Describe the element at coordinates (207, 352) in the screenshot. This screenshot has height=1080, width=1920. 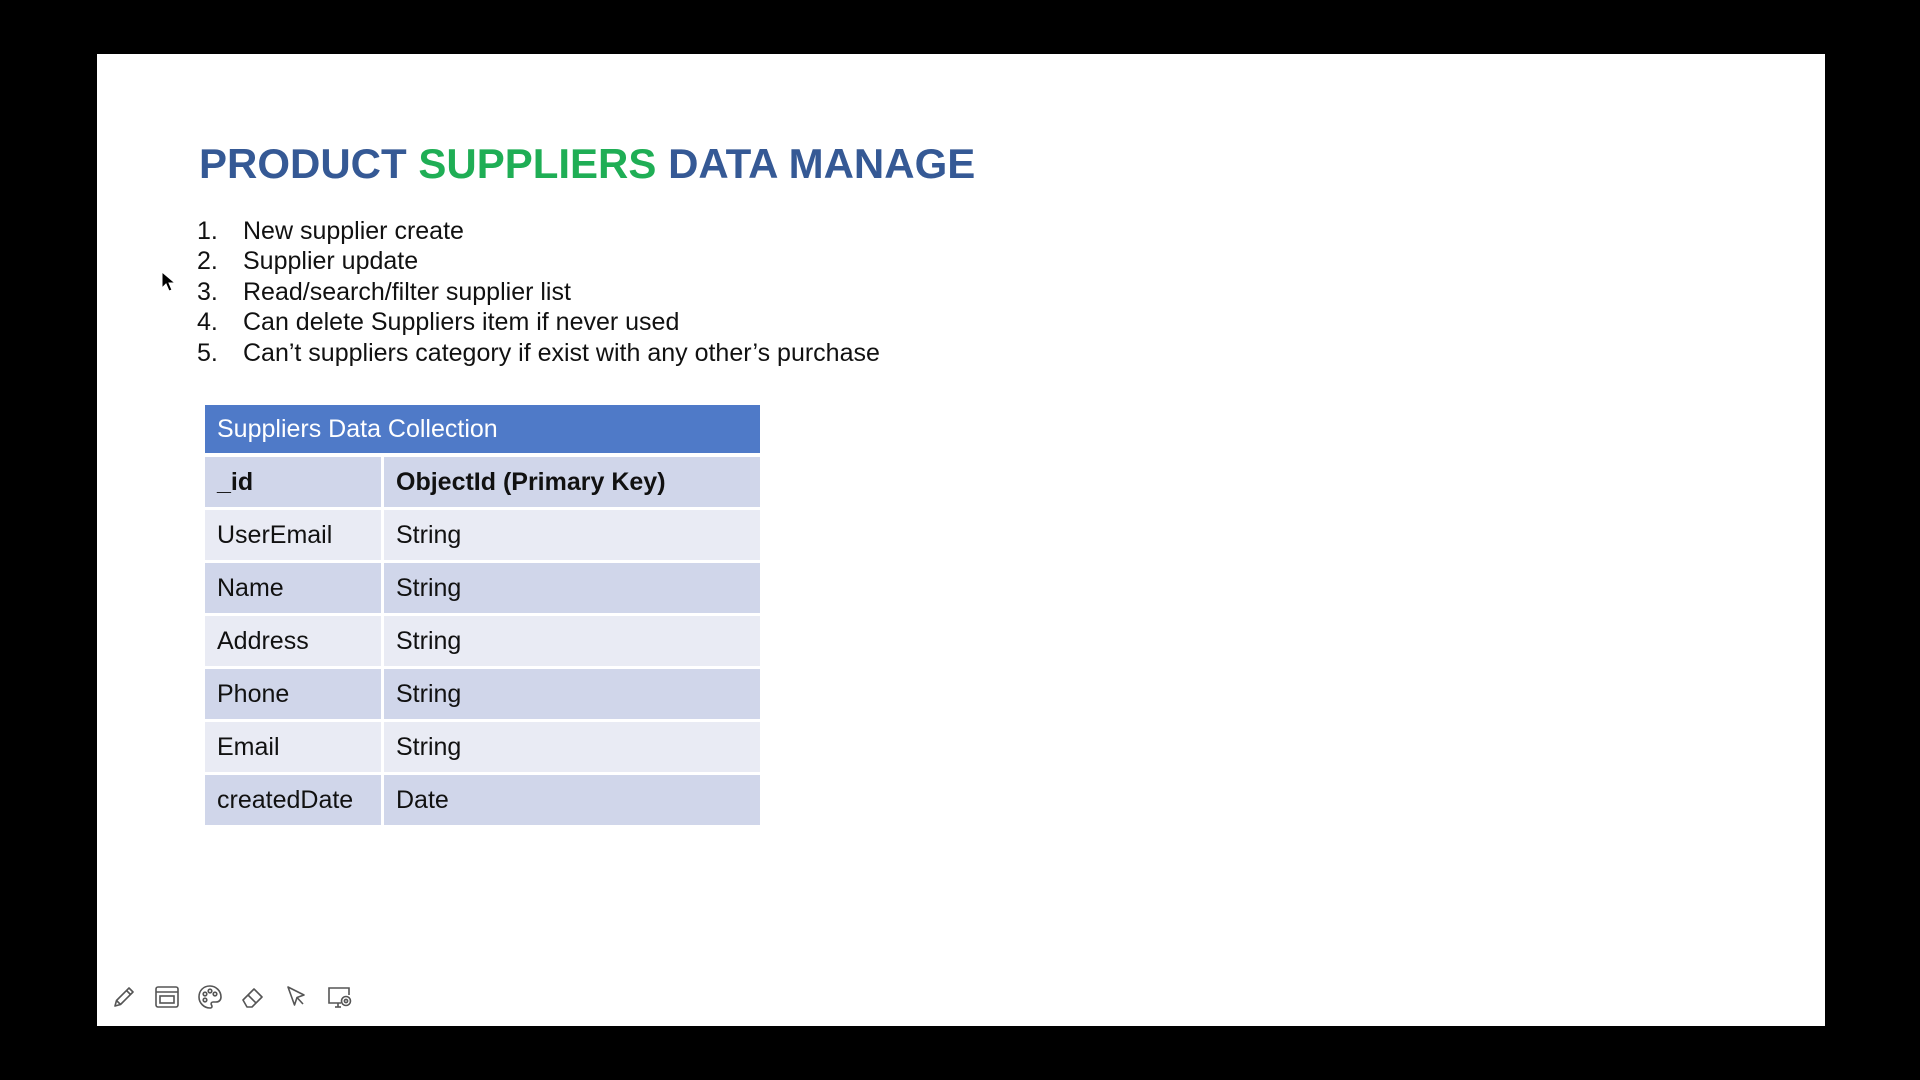
I see `list-item-number: 5.` at that location.